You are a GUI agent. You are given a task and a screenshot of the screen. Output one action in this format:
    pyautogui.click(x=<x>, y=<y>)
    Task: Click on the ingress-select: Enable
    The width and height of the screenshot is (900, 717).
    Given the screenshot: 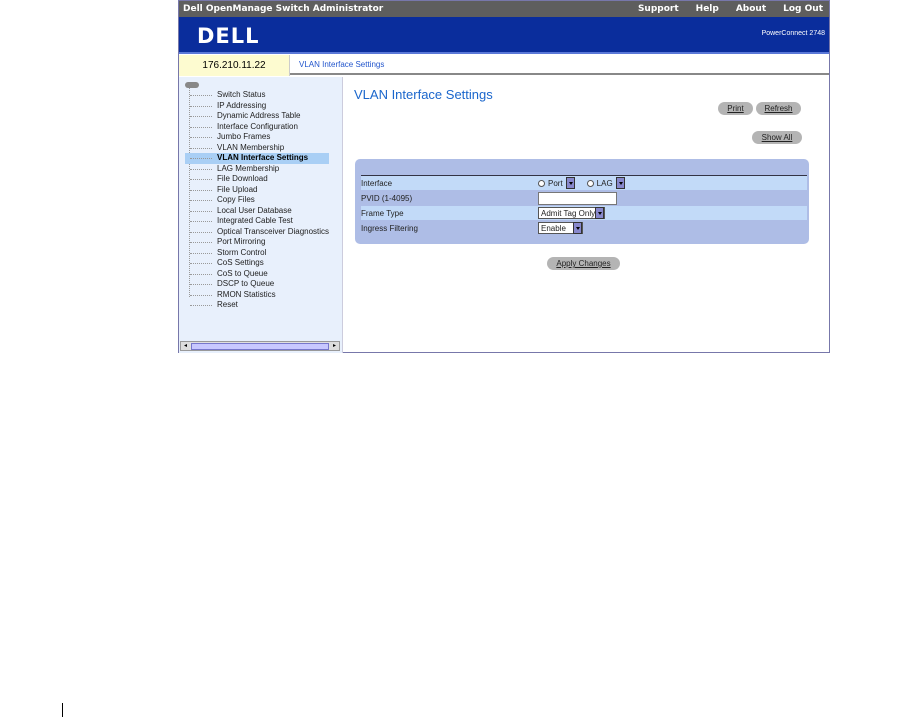 What is the action you would take?
    pyautogui.click(x=560, y=228)
    